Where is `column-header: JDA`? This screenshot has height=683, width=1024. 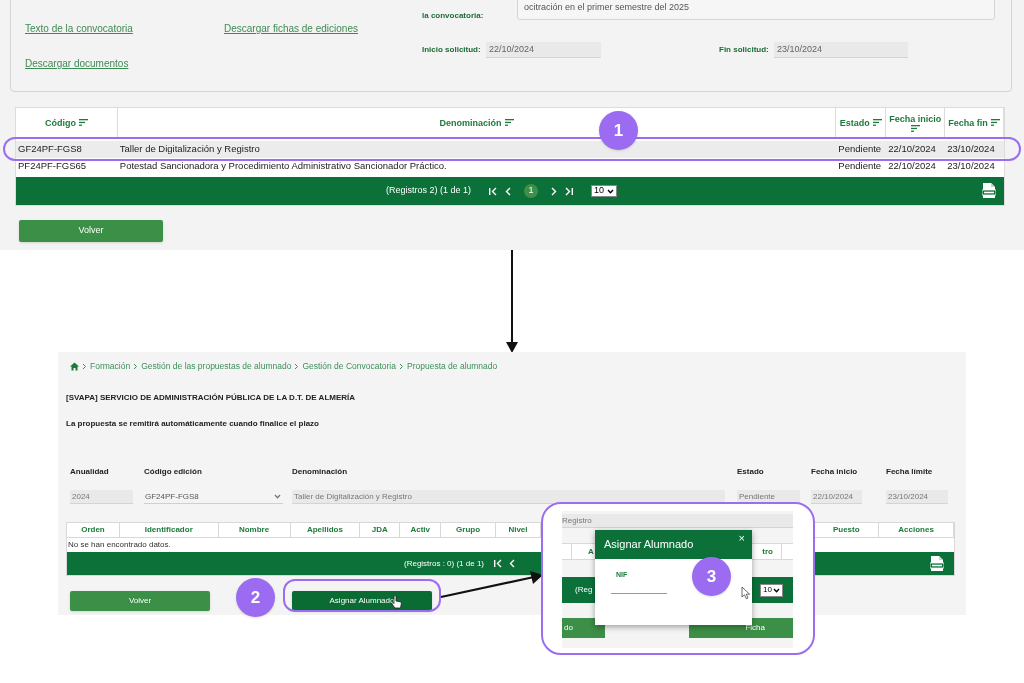
column-header: JDA is located at coordinates (380, 530).